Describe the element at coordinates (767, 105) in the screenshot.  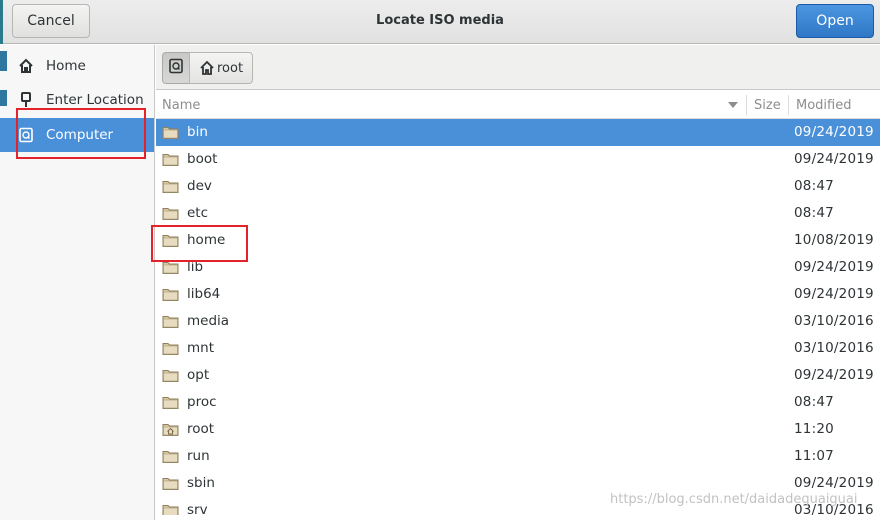
I see `column-size-header: Size` at that location.